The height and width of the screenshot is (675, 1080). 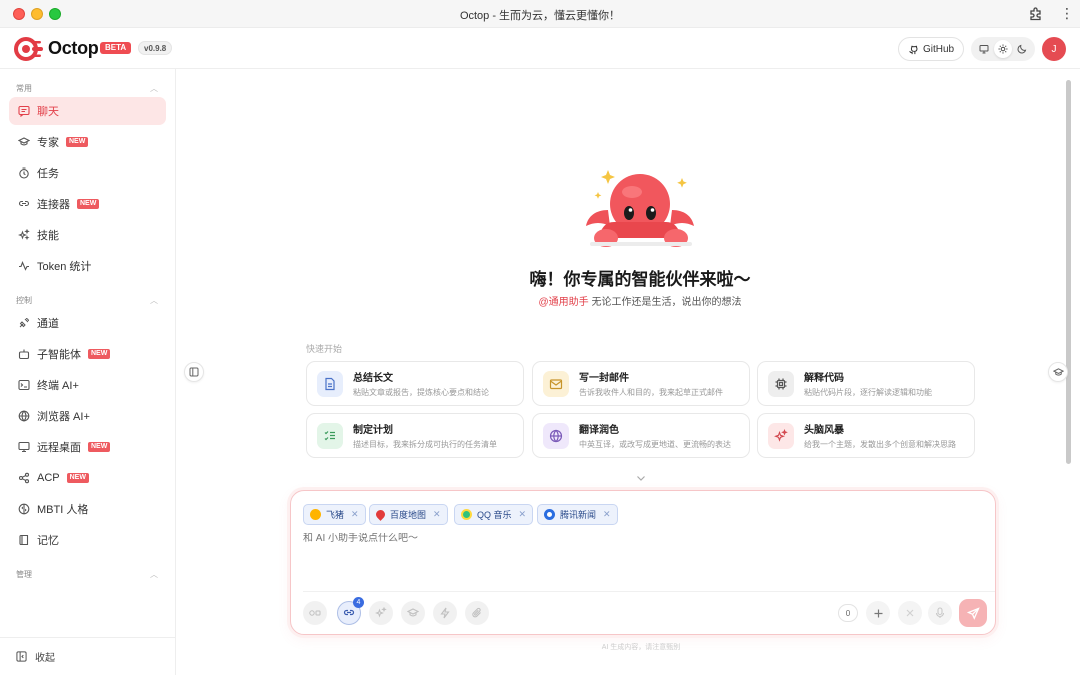 I want to click on sidebar-item-experts: 专家 NEW, so click(x=87, y=142).